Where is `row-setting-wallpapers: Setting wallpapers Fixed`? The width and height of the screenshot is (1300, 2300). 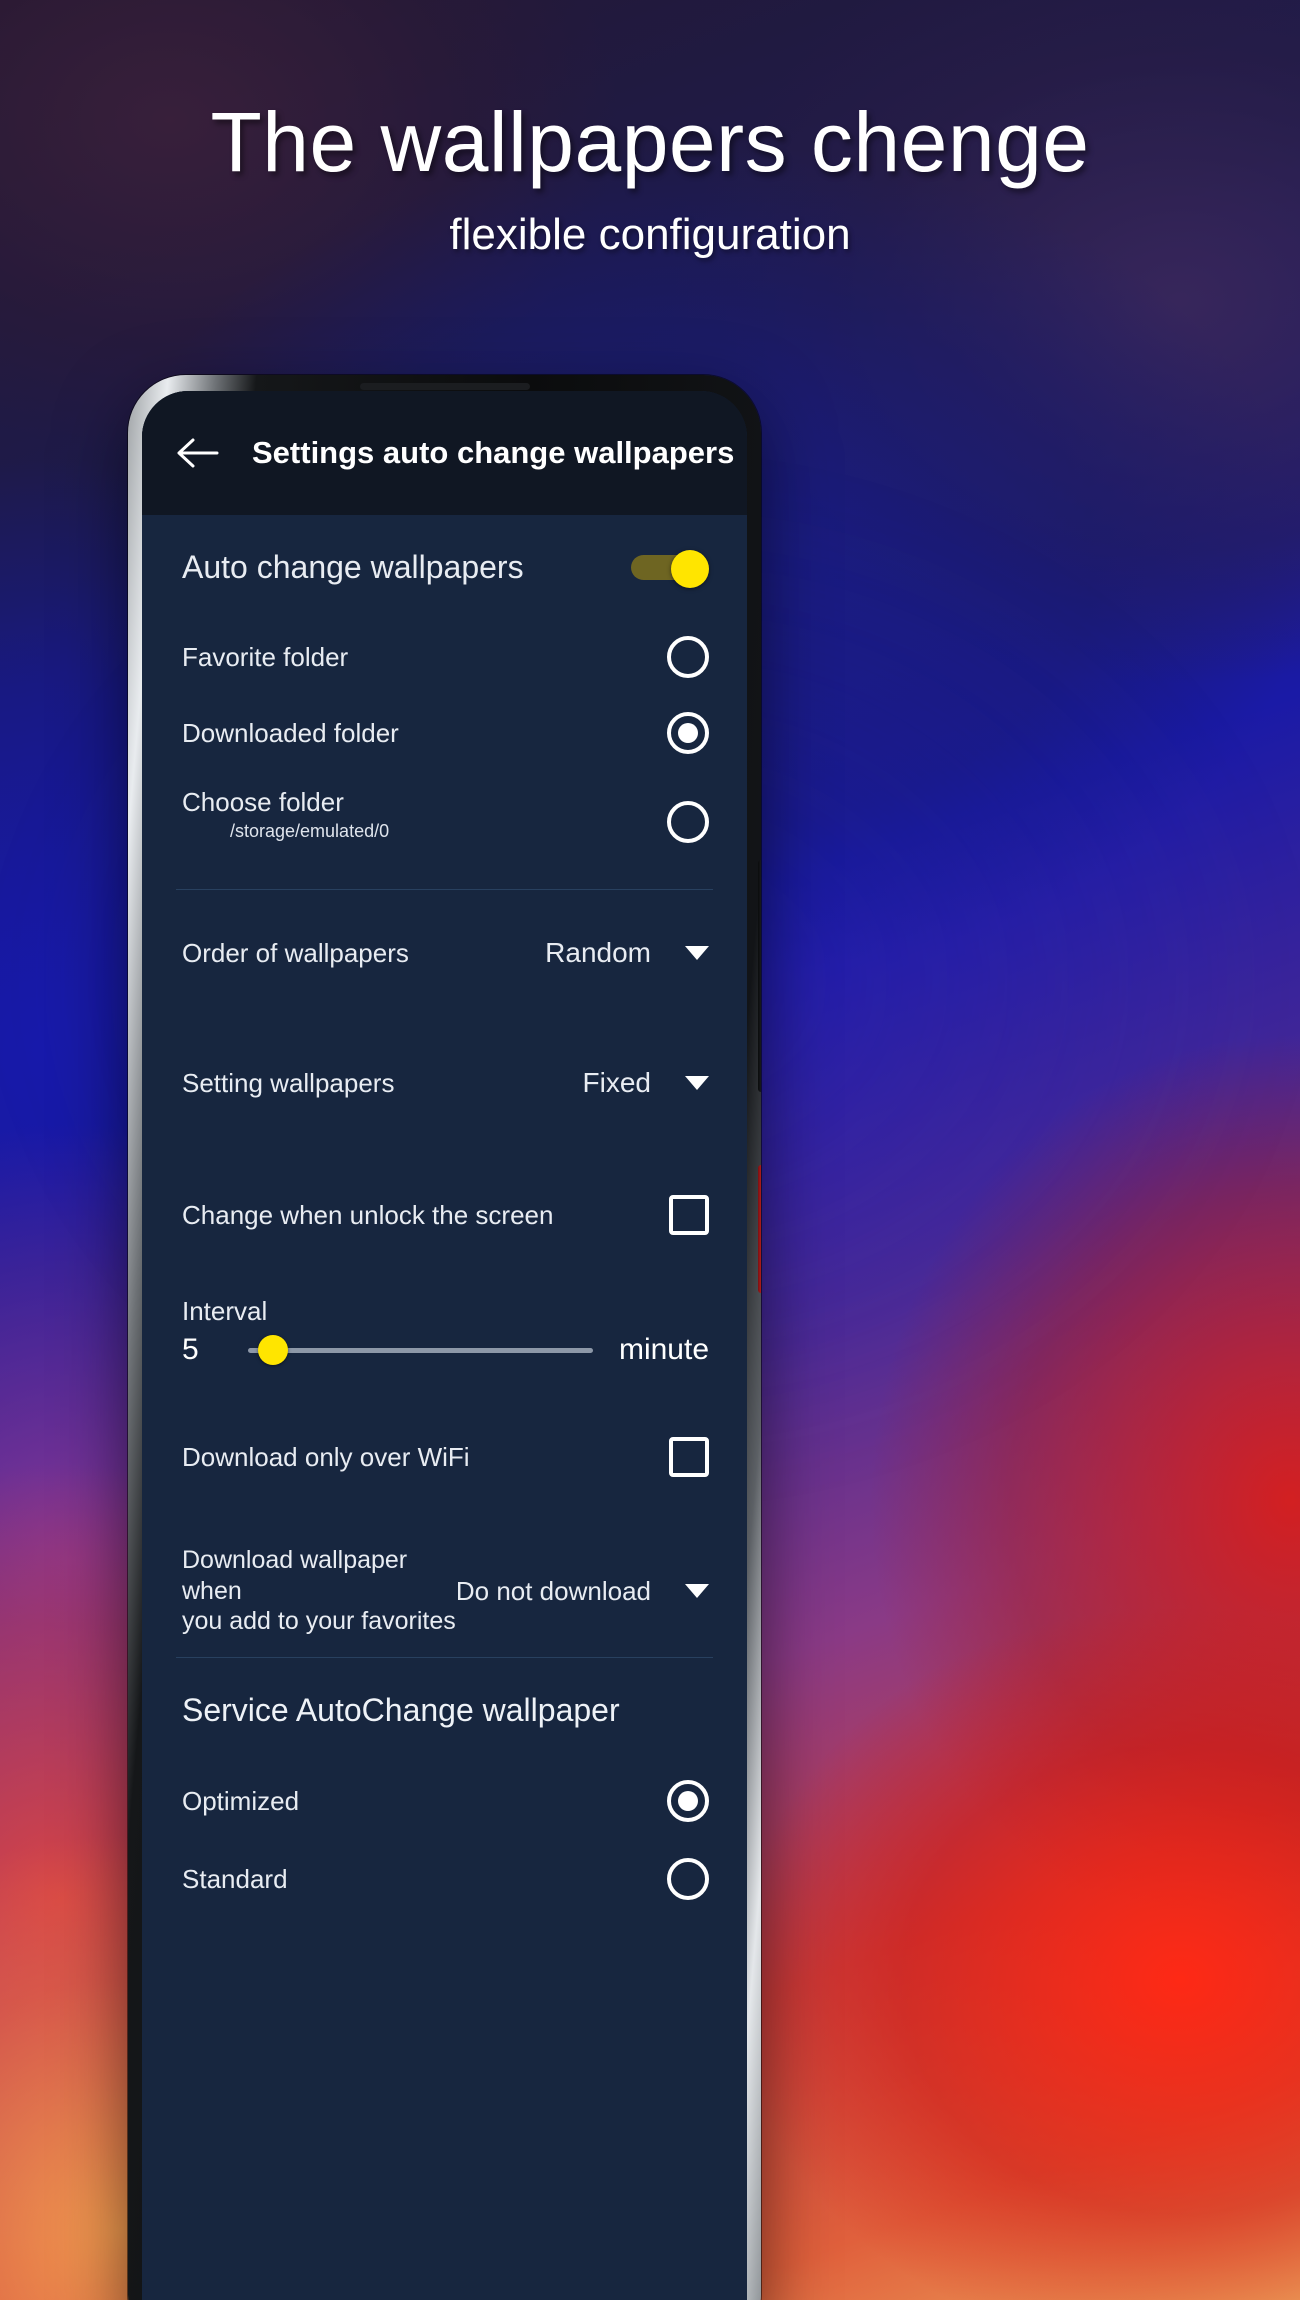 row-setting-wallpapers: Setting wallpapers Fixed is located at coordinates (444, 1083).